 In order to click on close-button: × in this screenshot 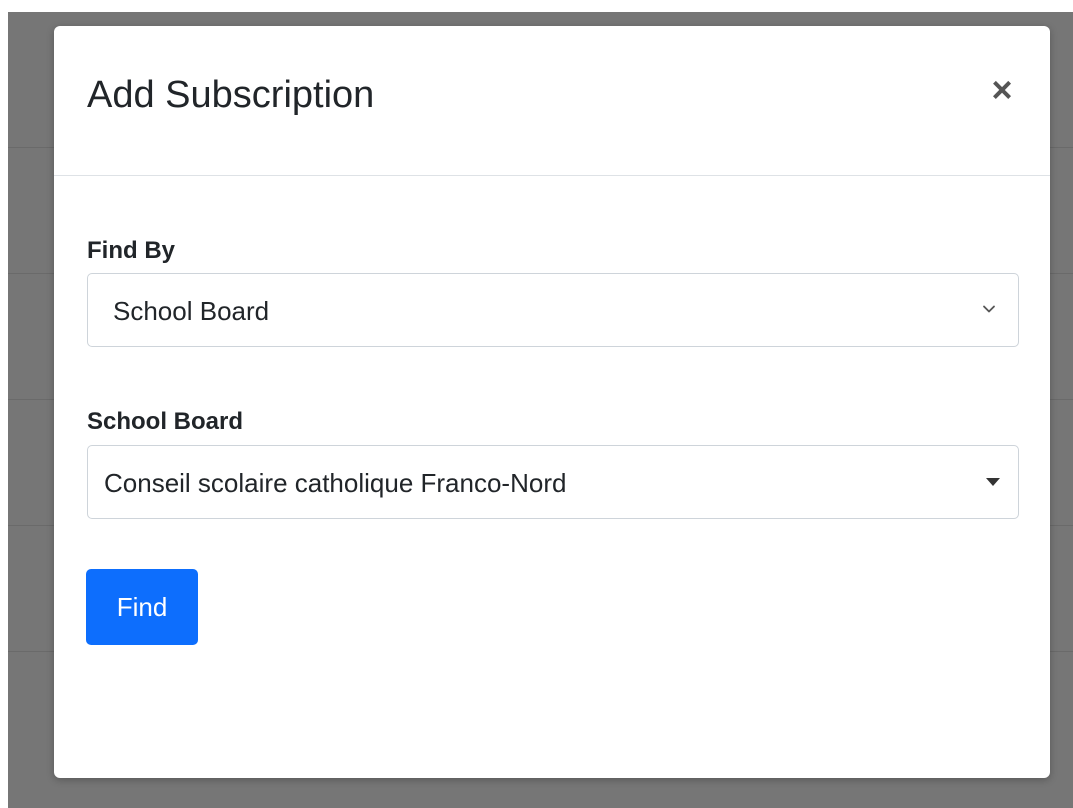, I will do `click(1002, 90)`.